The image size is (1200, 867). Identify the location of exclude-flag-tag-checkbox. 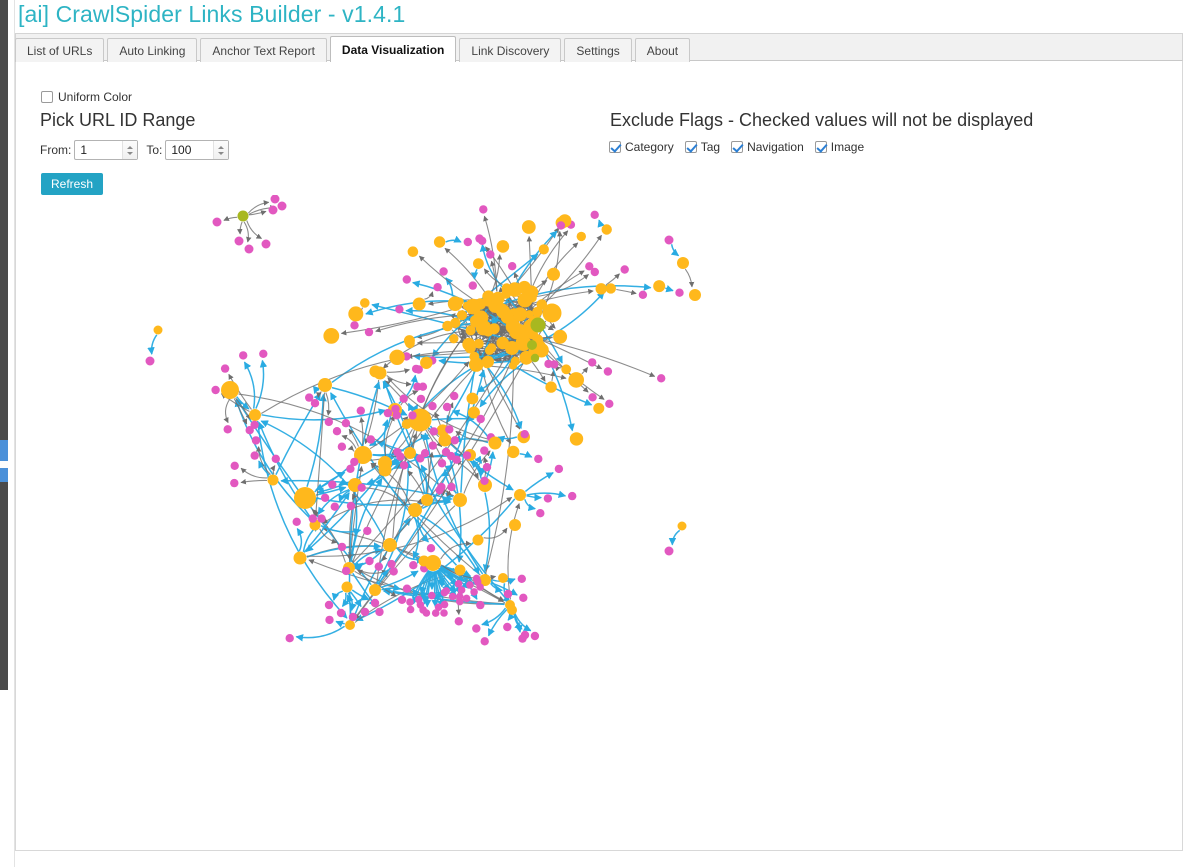
(690, 147).